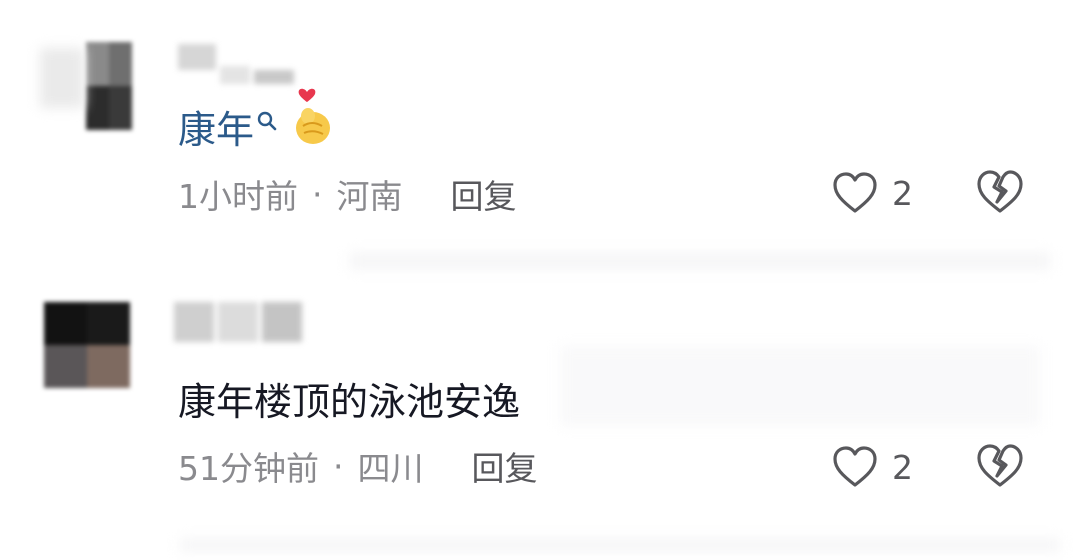 Image resolution: width=1080 pixels, height=560 pixels. I want to click on comment-meta: 1小时前 · 河南 回复, so click(347, 194).